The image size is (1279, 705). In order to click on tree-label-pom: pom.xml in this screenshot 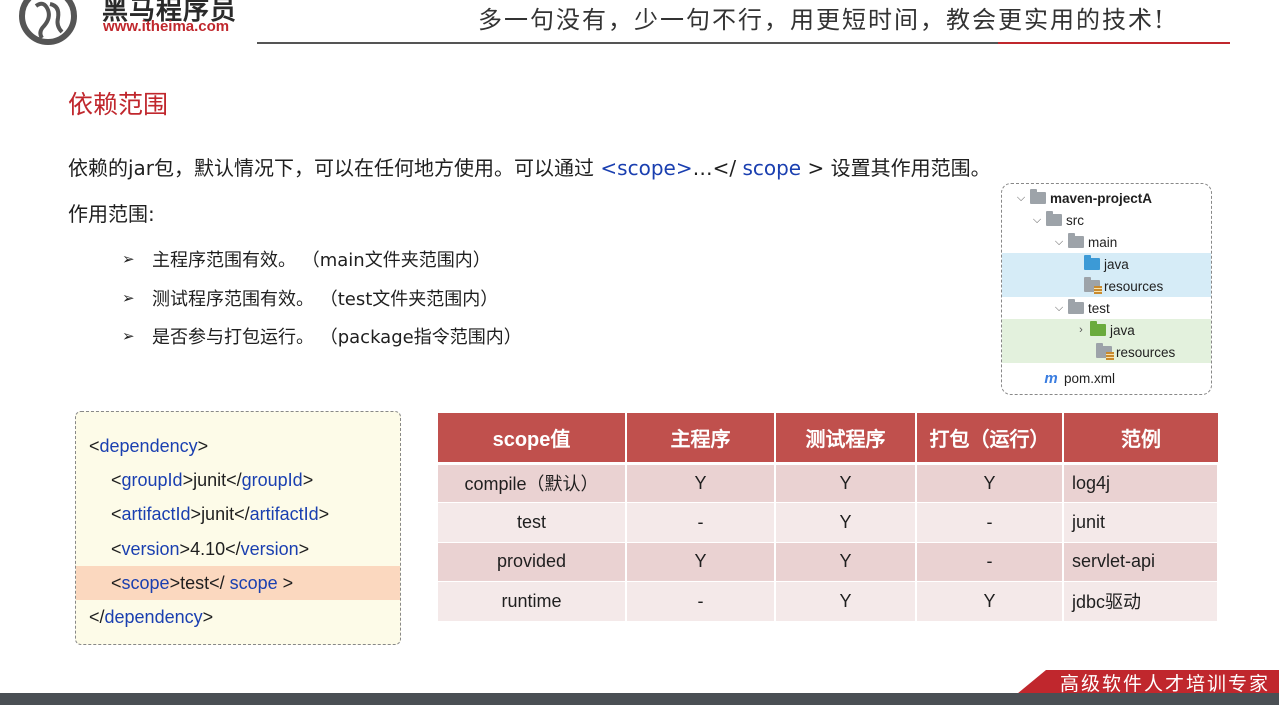, I will do `click(1090, 378)`.